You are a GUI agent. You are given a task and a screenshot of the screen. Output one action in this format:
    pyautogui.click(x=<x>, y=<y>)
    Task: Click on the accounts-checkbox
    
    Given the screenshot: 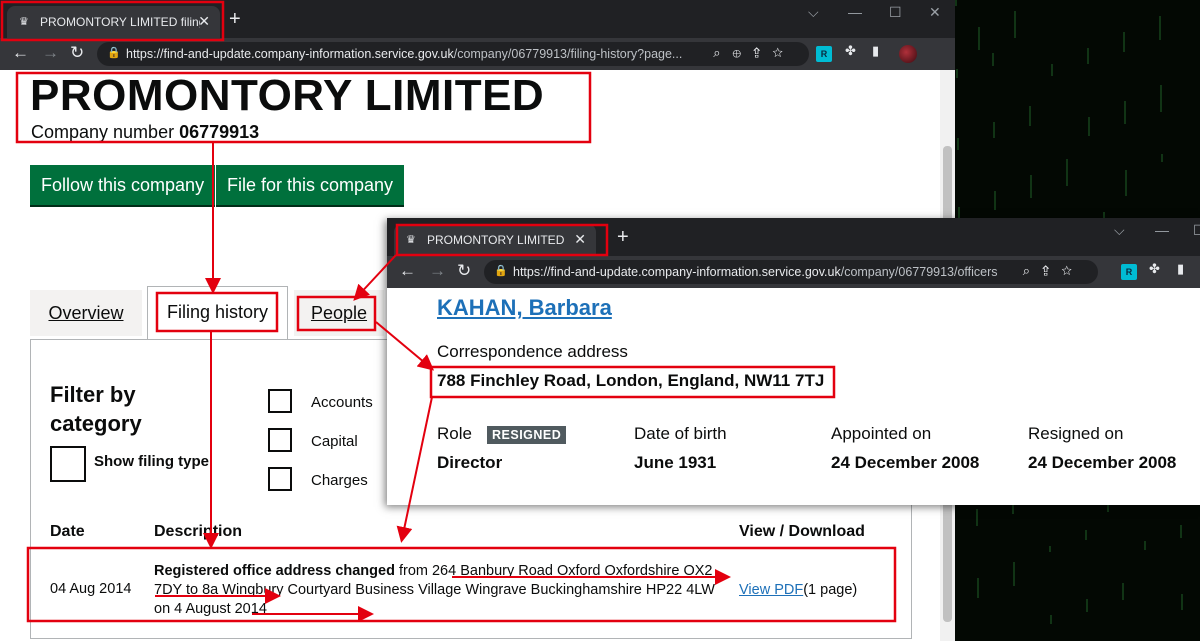 What is the action you would take?
    pyautogui.click(x=280, y=401)
    